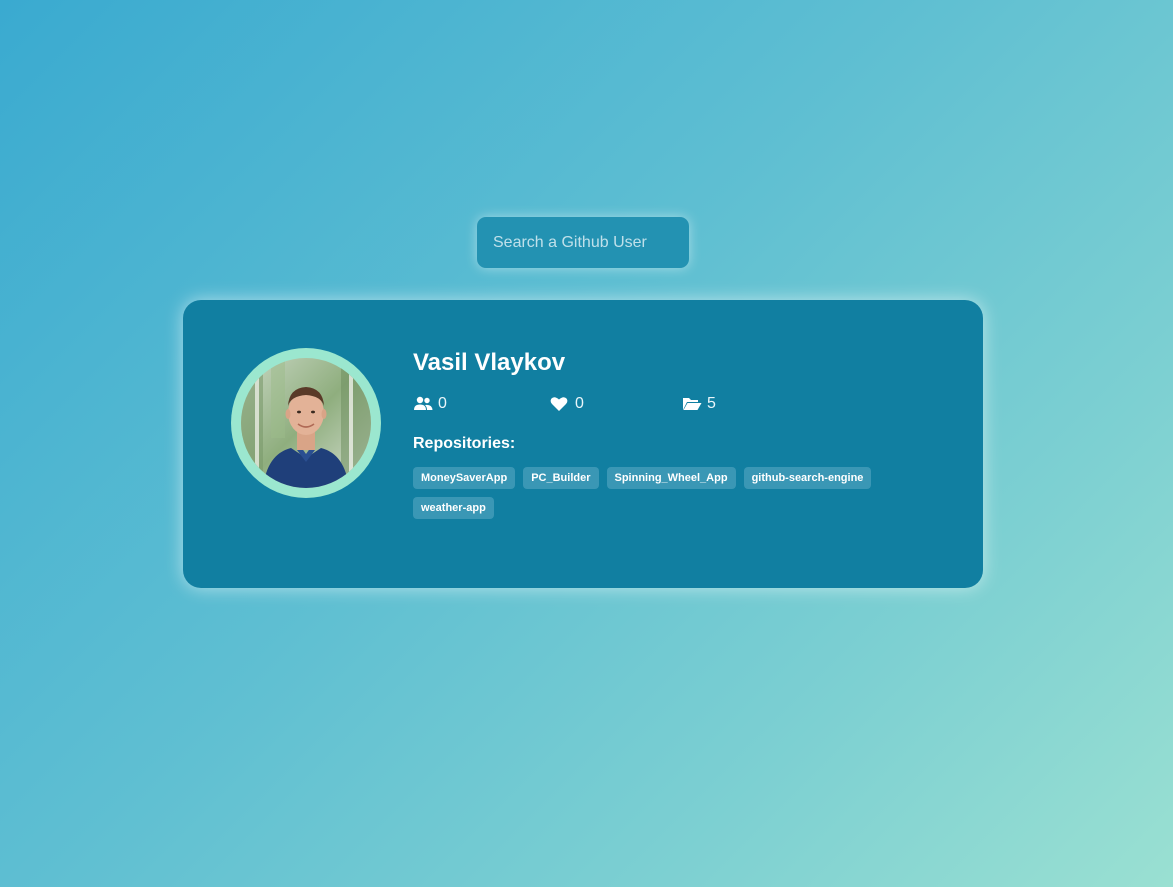  I want to click on folder-open-icon, so click(692, 404).